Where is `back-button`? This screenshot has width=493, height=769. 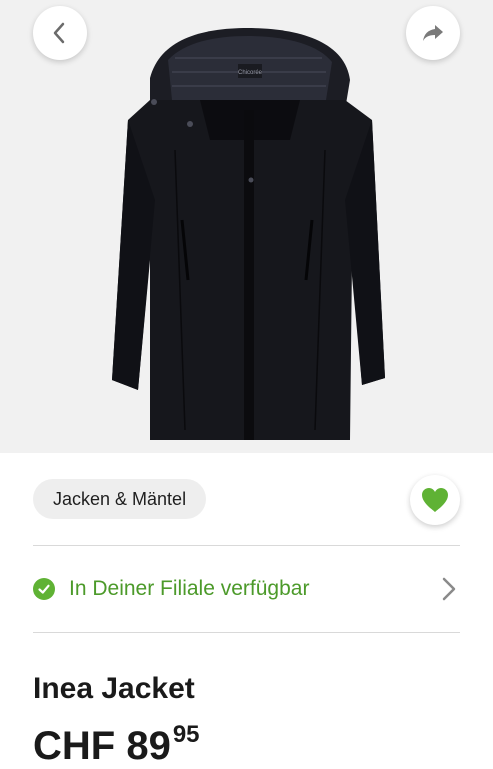 back-button is located at coordinates (60, 33).